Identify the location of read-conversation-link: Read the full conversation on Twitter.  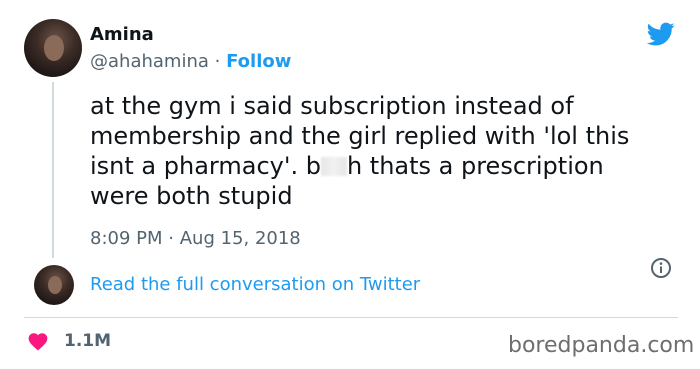
(255, 284).